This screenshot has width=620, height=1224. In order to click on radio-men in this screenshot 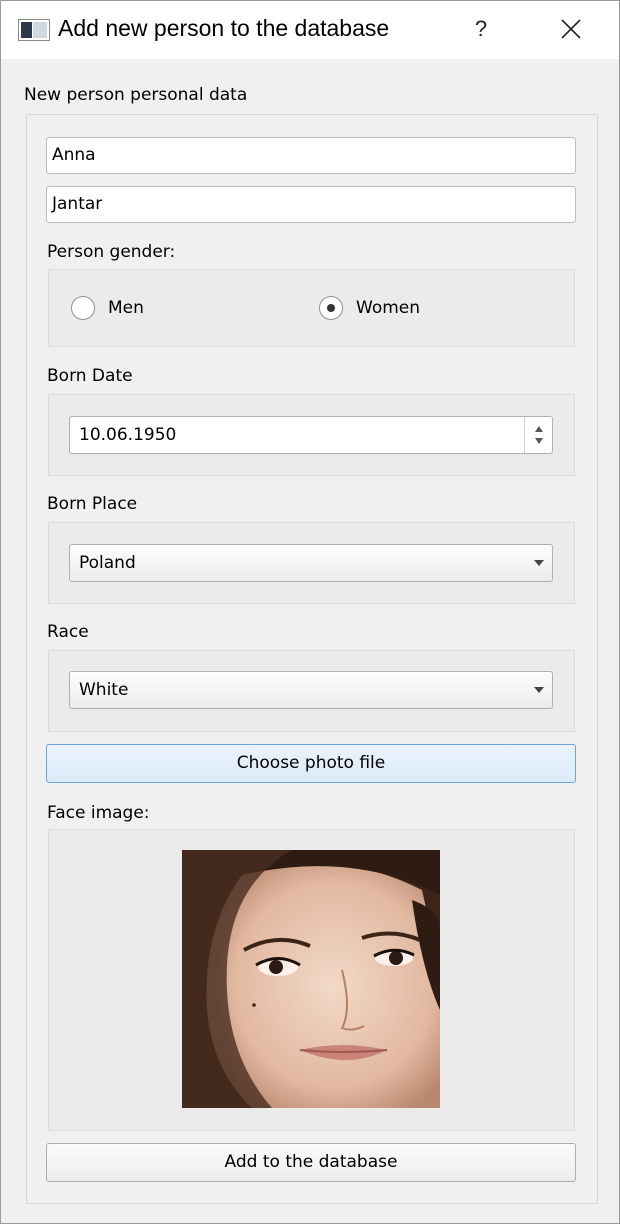, I will do `click(83, 308)`.